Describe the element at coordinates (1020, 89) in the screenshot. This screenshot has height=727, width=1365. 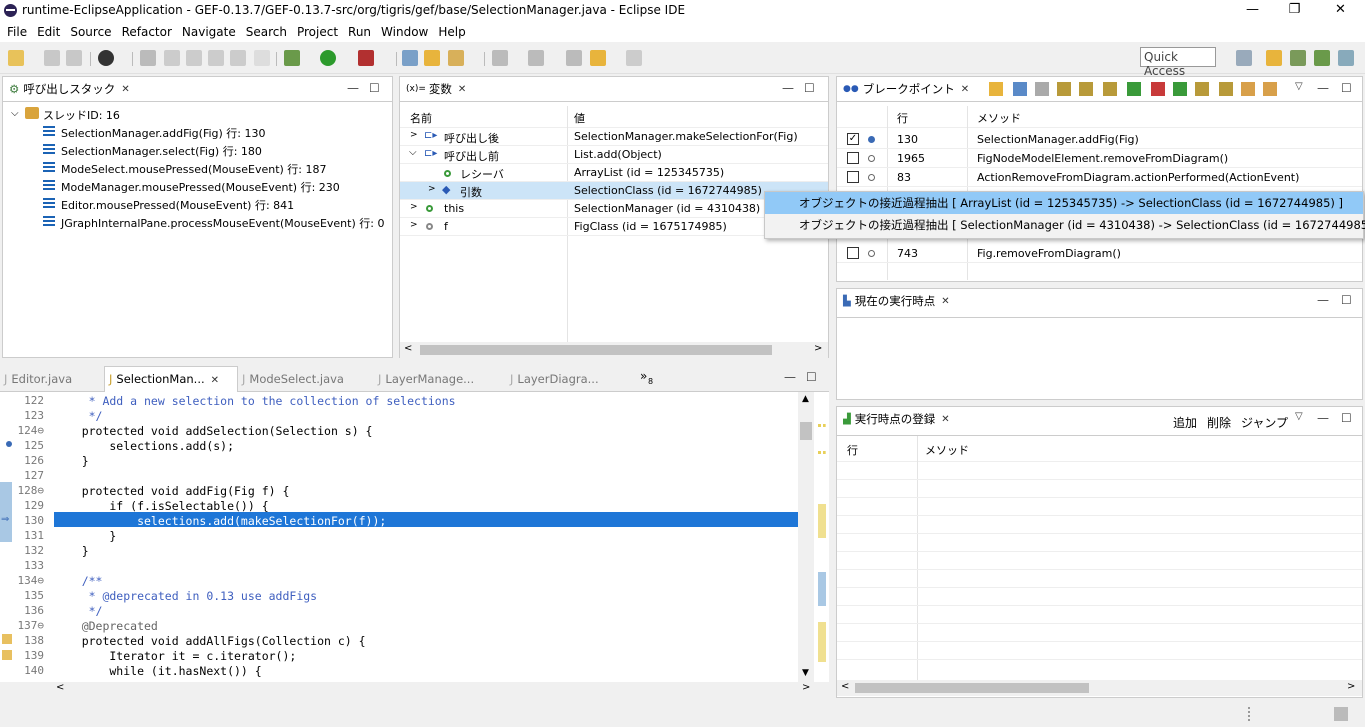
I see `link-icon` at that location.